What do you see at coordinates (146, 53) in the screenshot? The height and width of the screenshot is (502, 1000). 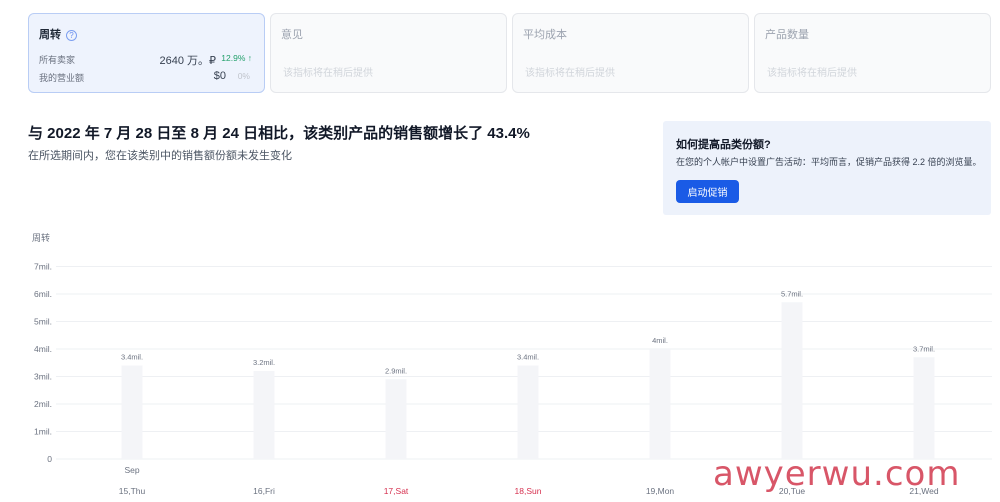 I see `tab-turnover: 周转? 所有卖家 2640 万。₽ 12.9% ↑ 我的营业额 $0 0%` at bounding box center [146, 53].